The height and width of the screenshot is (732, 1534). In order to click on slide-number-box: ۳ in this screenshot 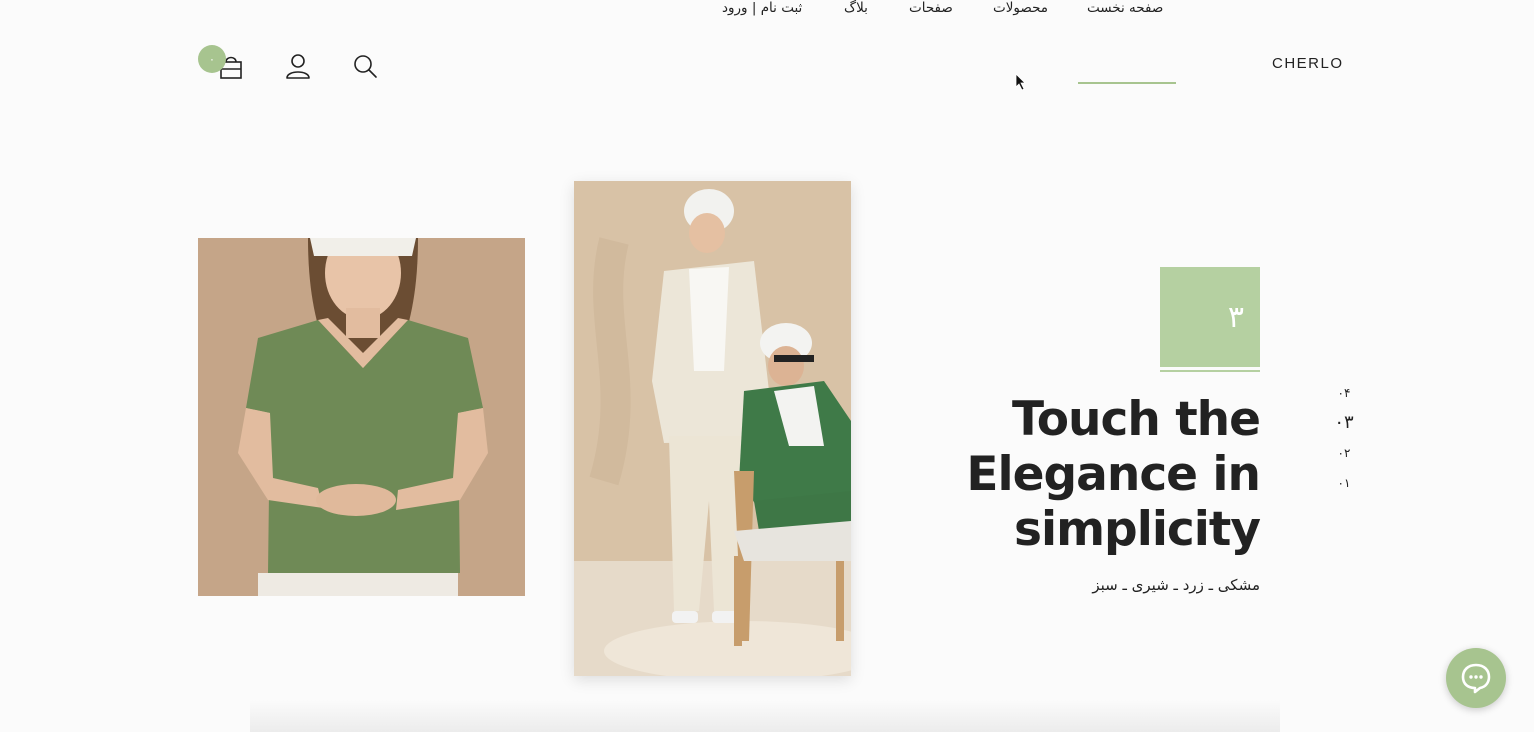, I will do `click(1210, 317)`.